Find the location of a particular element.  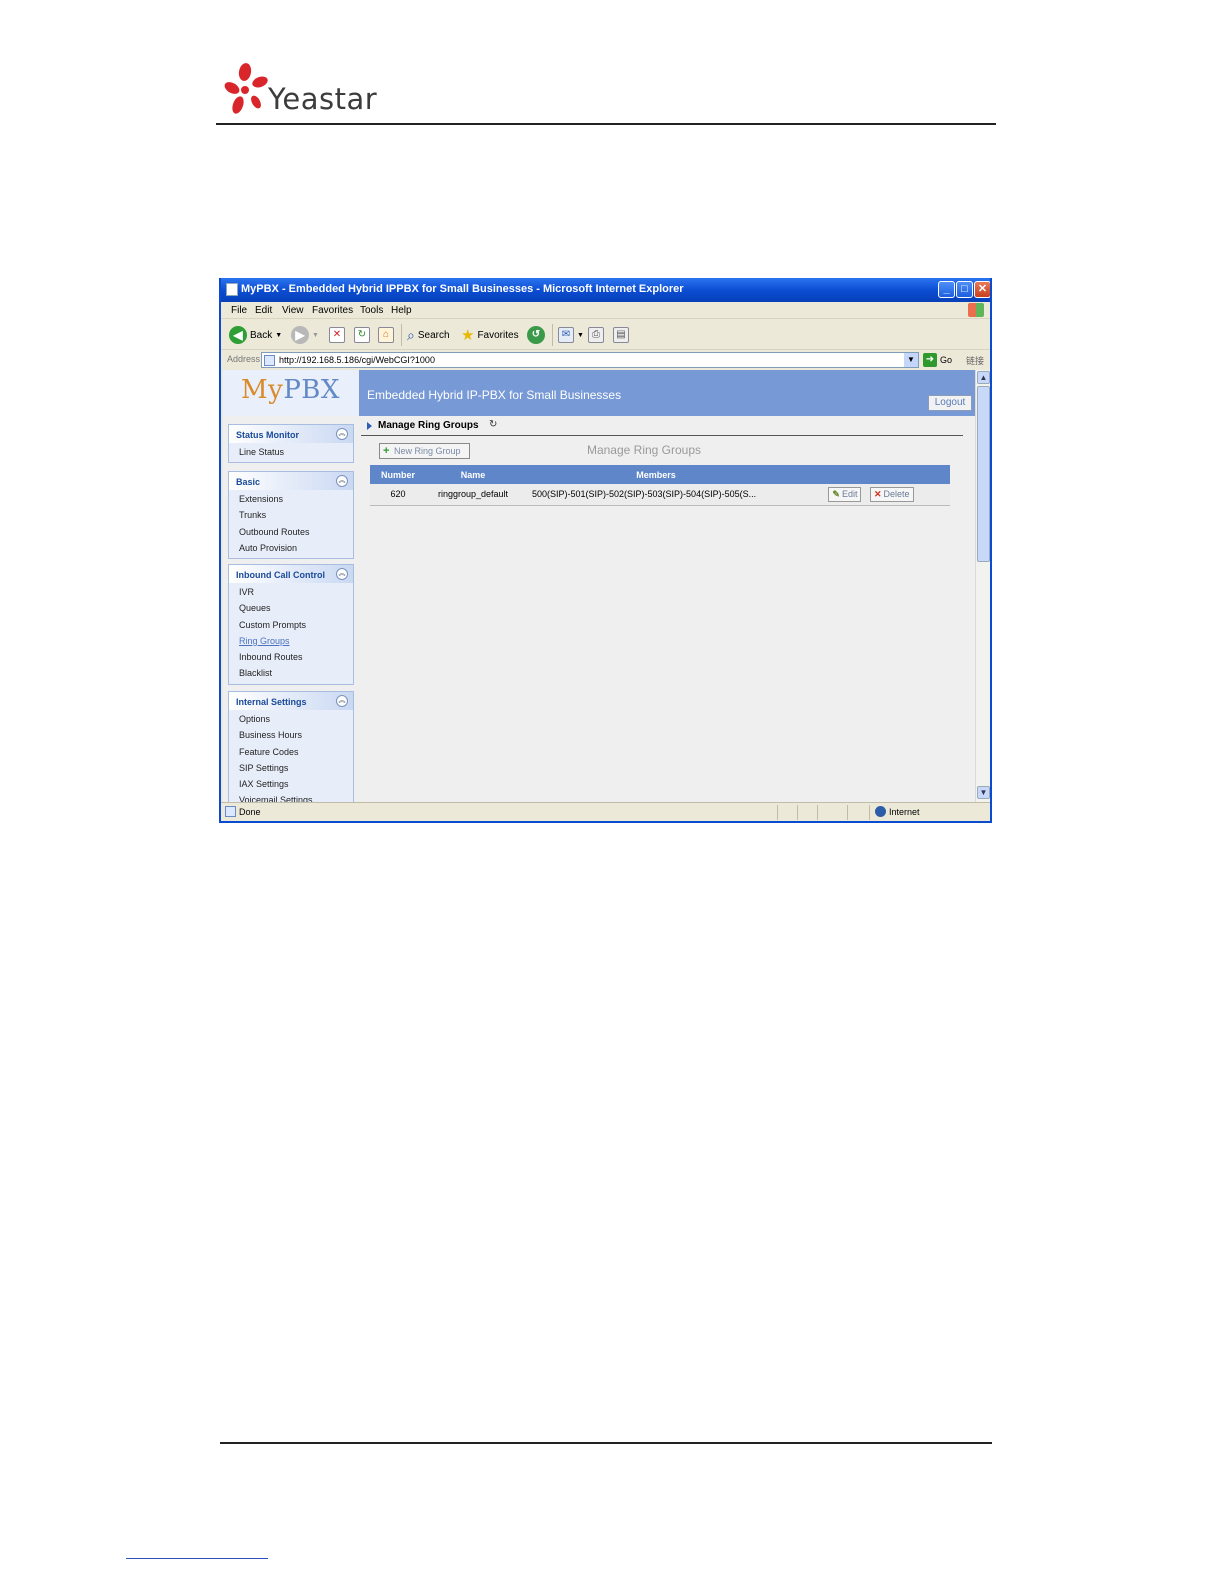

edit-button: ✎ Edit is located at coordinates (845, 494).